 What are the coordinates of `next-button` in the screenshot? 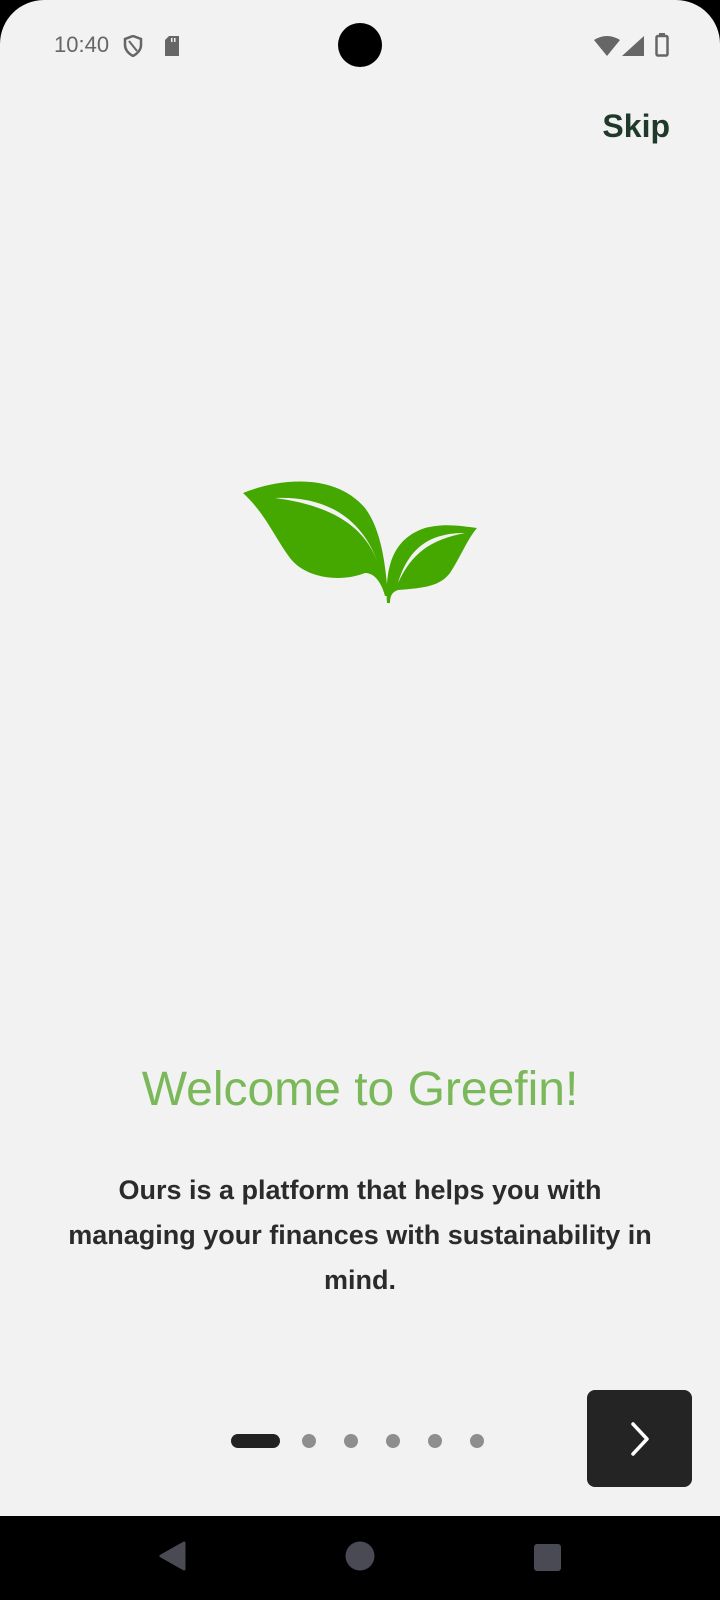 It's located at (639, 1438).